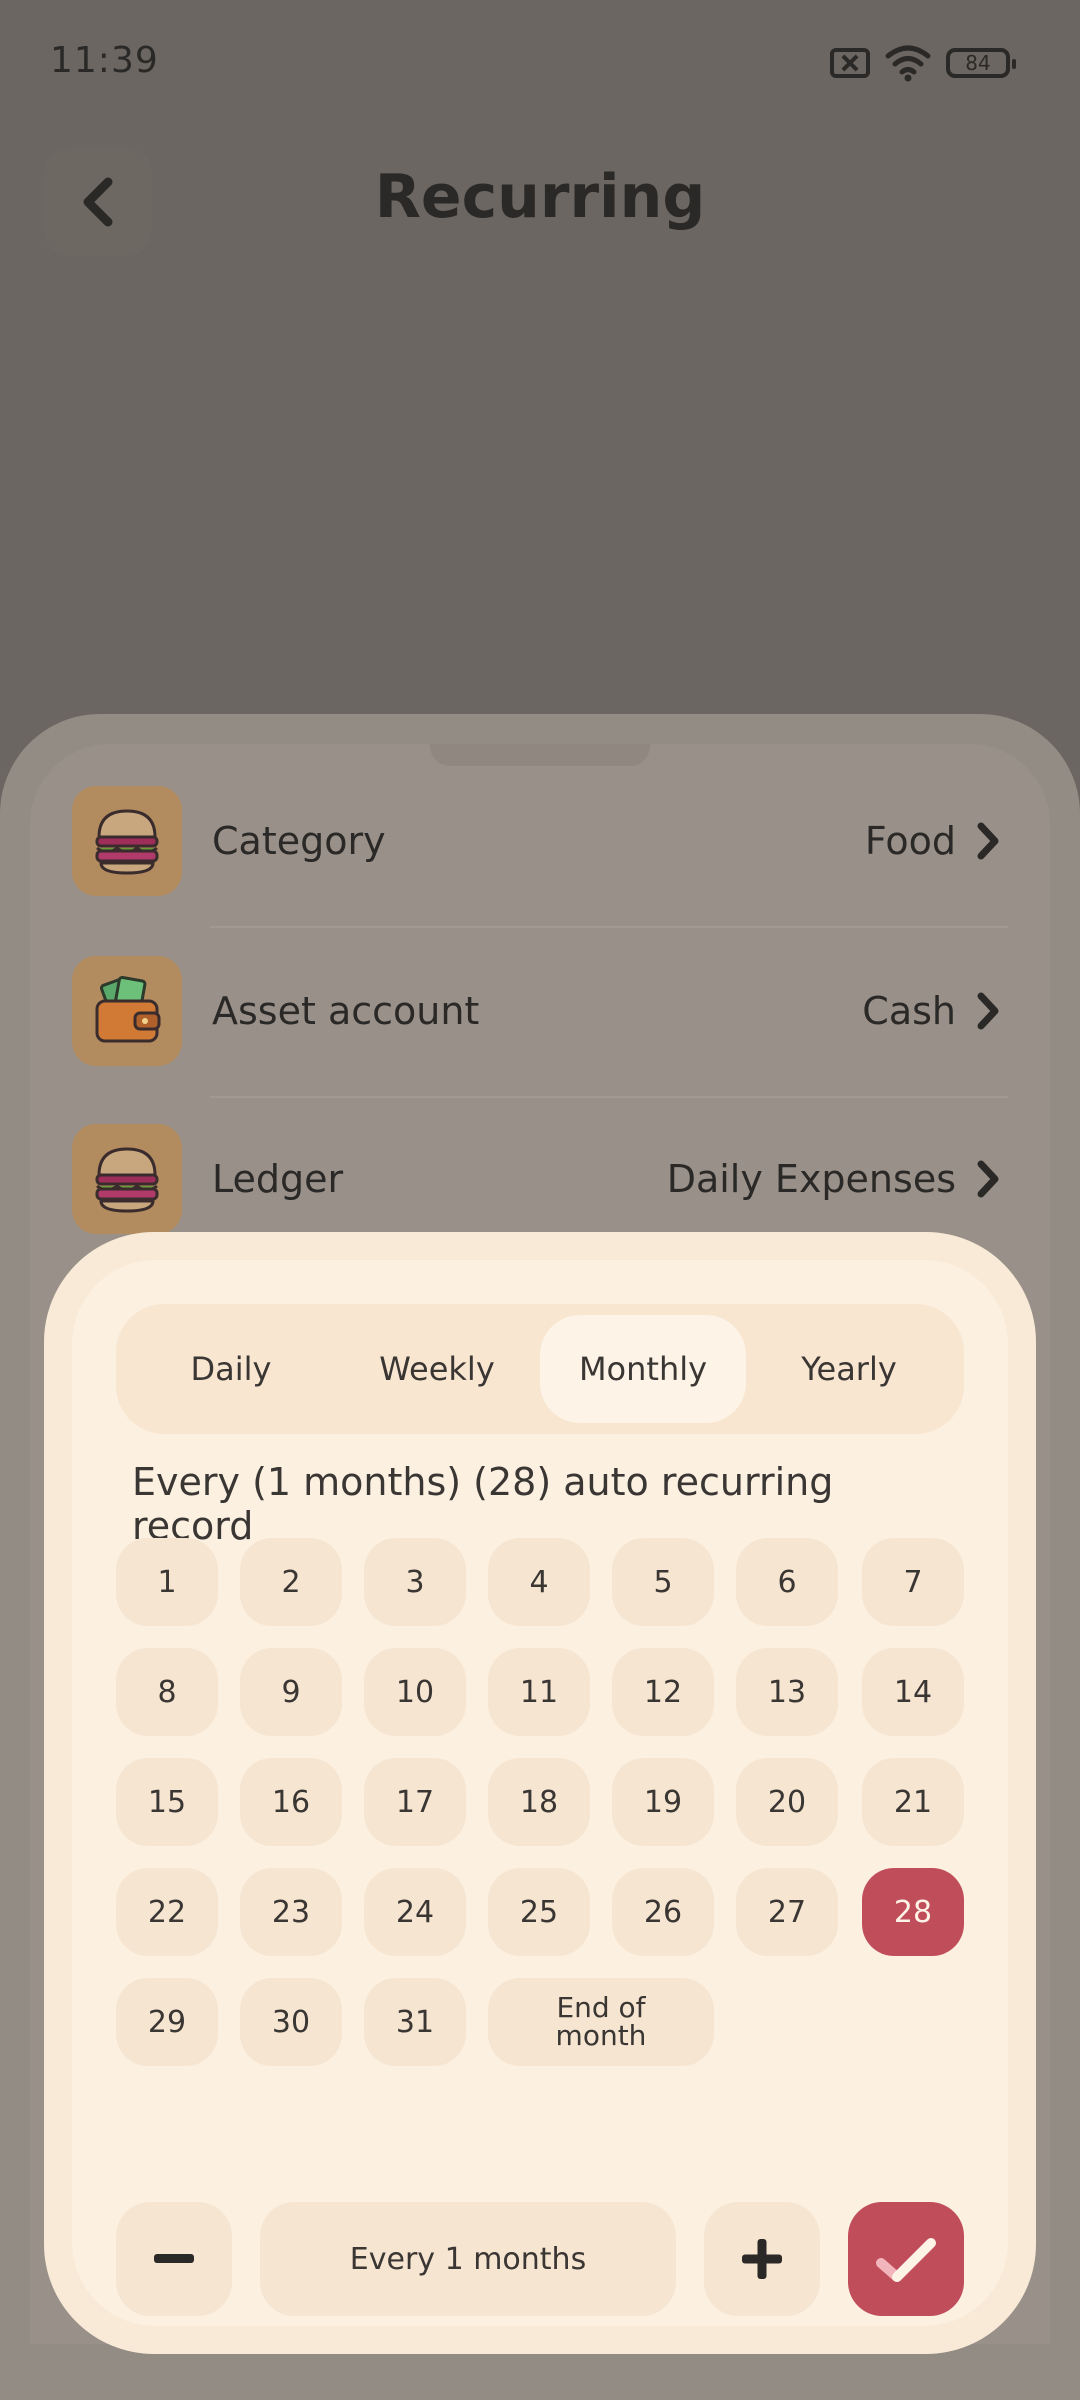 This screenshot has height=2400, width=1080. I want to click on day-button-25: 25, so click(539, 1912).